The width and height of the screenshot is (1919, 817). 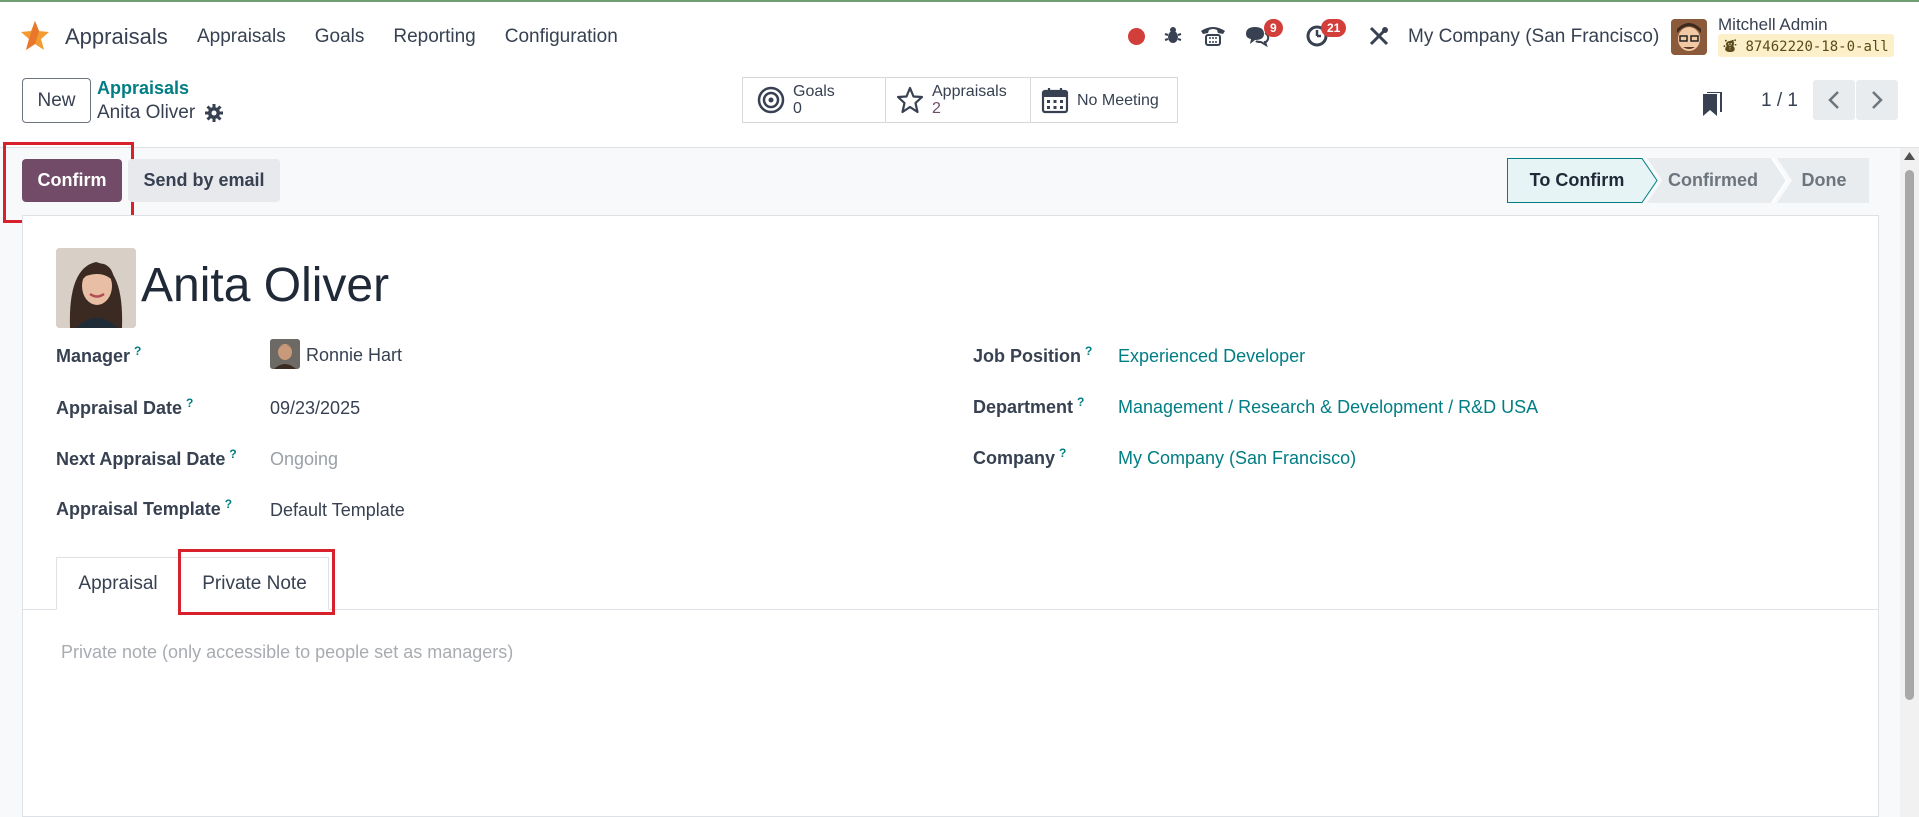 I want to click on status-bar: To Confirm Confirmed Done, so click(x=1688, y=180).